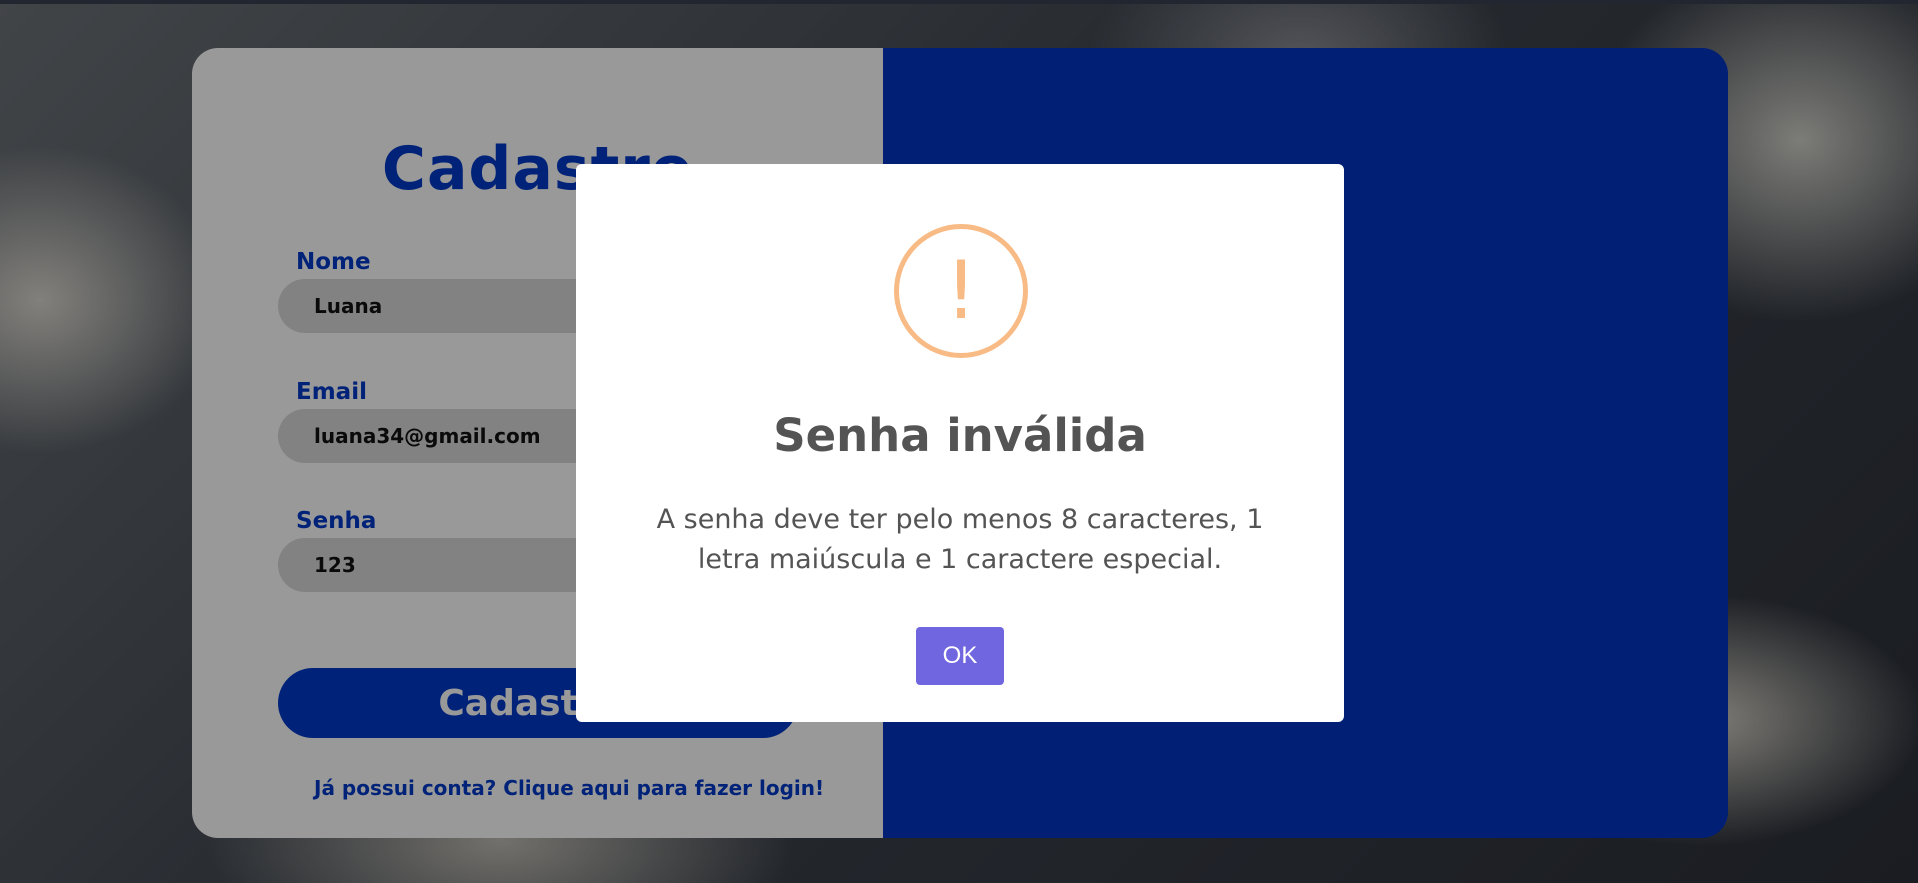 The width and height of the screenshot is (1918, 883). I want to click on exclamation-mark: !, so click(961, 290).